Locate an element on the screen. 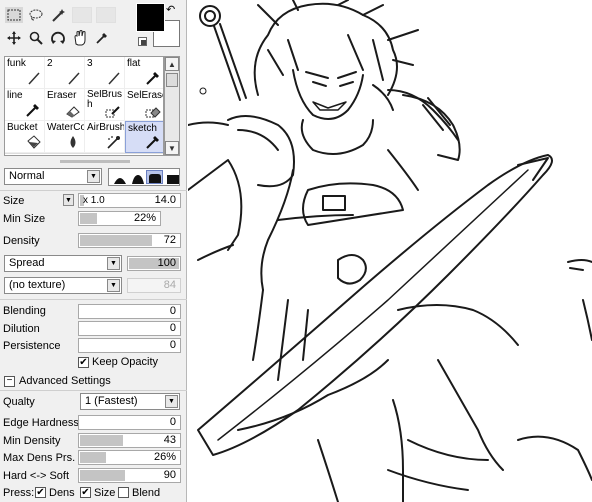 The image size is (592, 502). swap-colors-icon: ↶ is located at coordinates (170, 9).